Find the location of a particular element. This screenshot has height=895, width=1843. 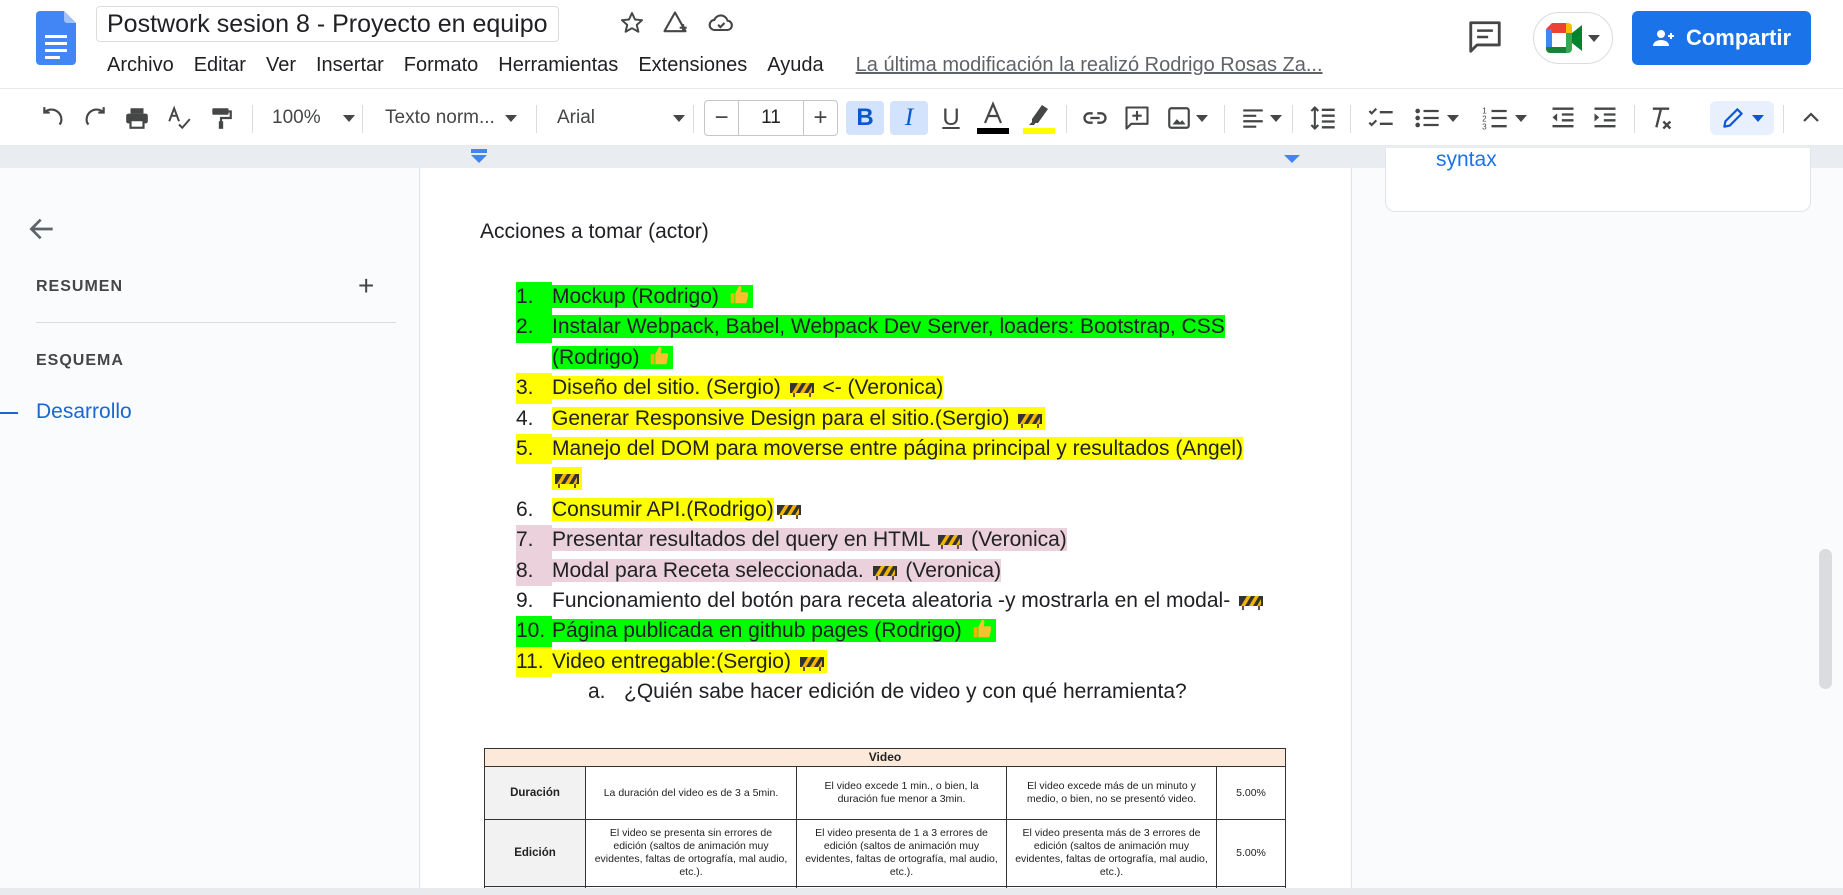

insert-link-button is located at coordinates (1095, 118).